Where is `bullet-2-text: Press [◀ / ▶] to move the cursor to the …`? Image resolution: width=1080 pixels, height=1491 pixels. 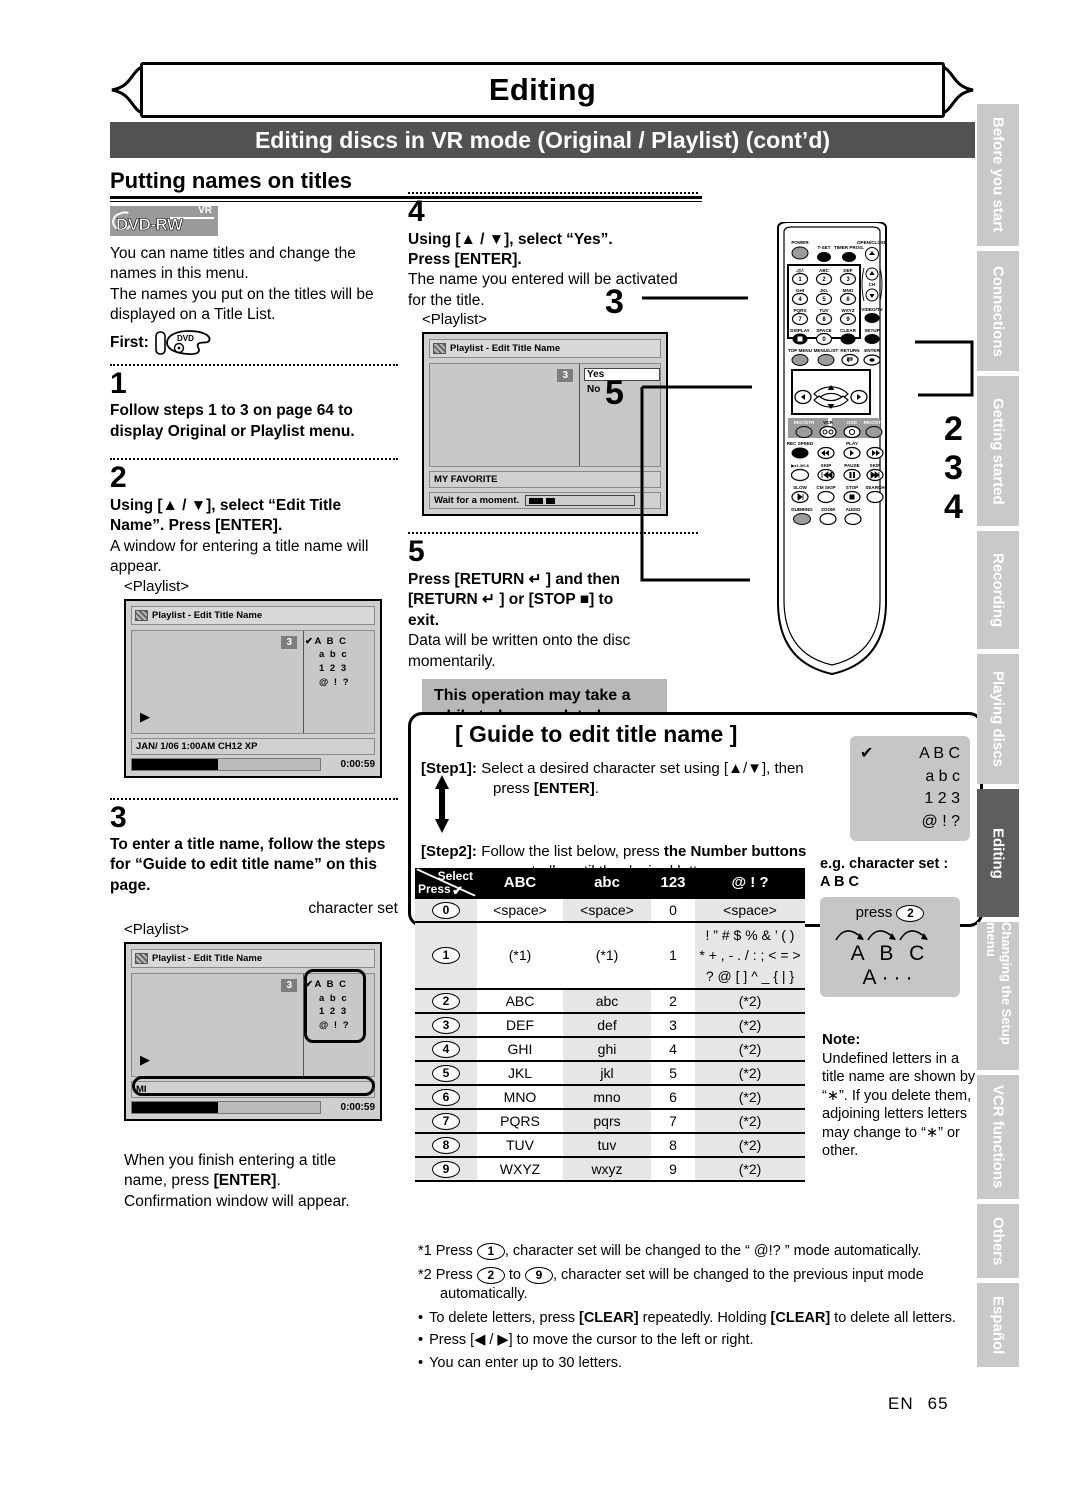
bullet-2-text: Press [◀ / ▶] to move the cursor to the … is located at coordinates (591, 1340).